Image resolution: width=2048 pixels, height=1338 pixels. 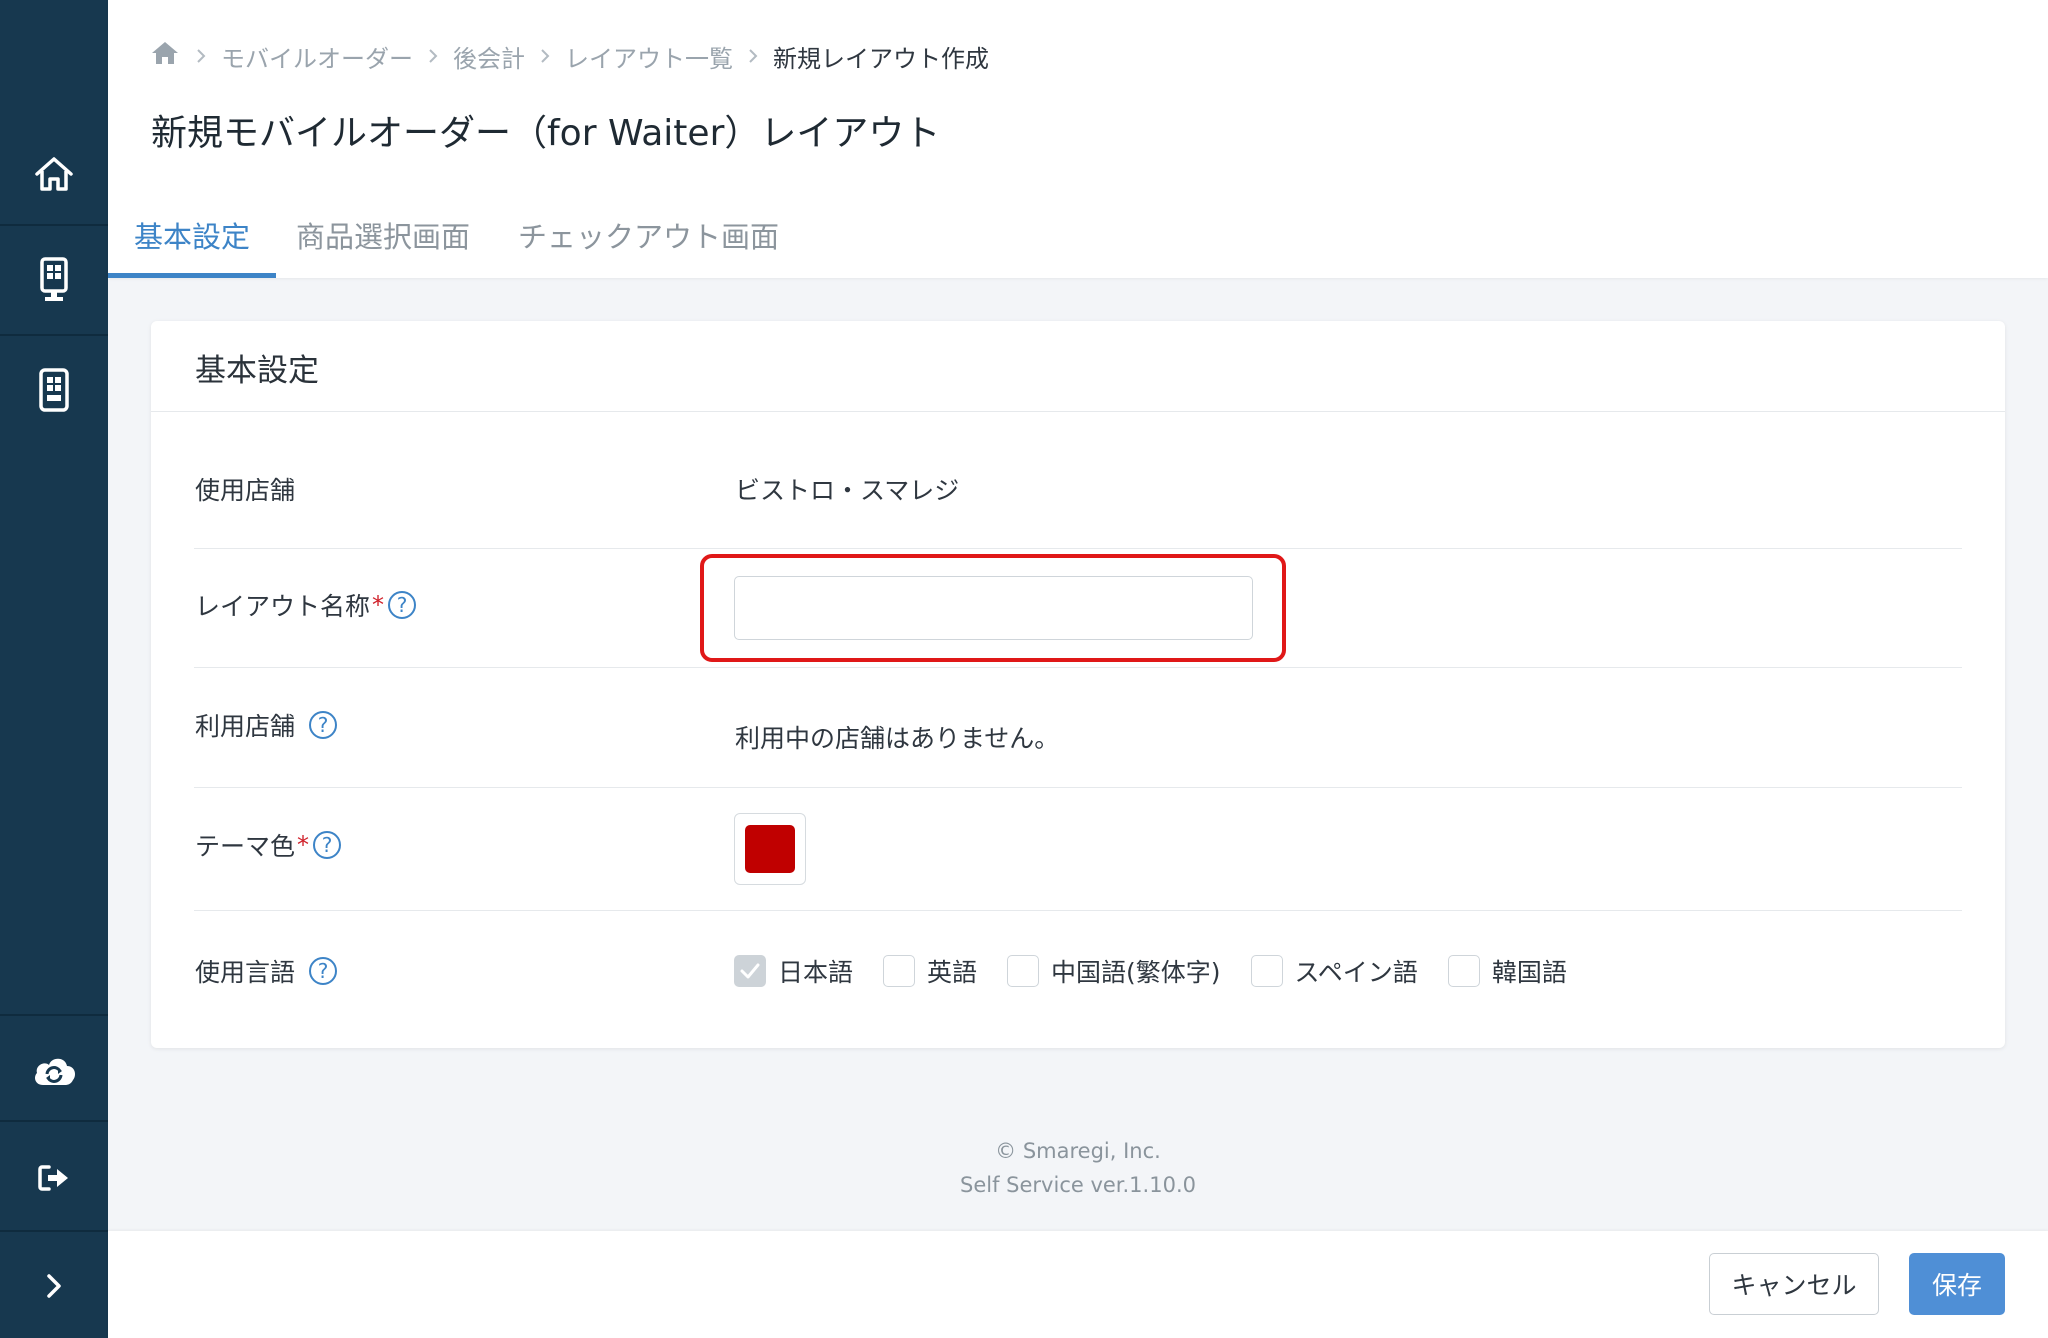 I want to click on theme-color-picker, so click(x=770, y=849).